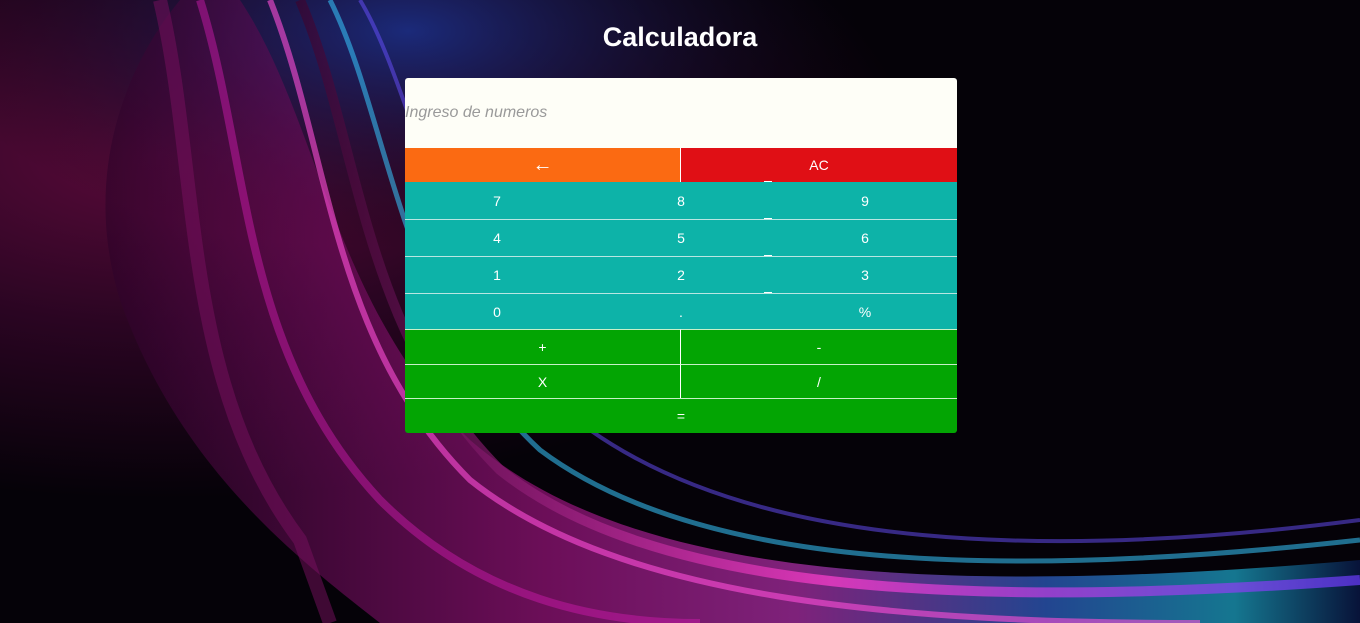 This screenshot has height=623, width=1360. I want to click on key-decimal: ., so click(681, 311).